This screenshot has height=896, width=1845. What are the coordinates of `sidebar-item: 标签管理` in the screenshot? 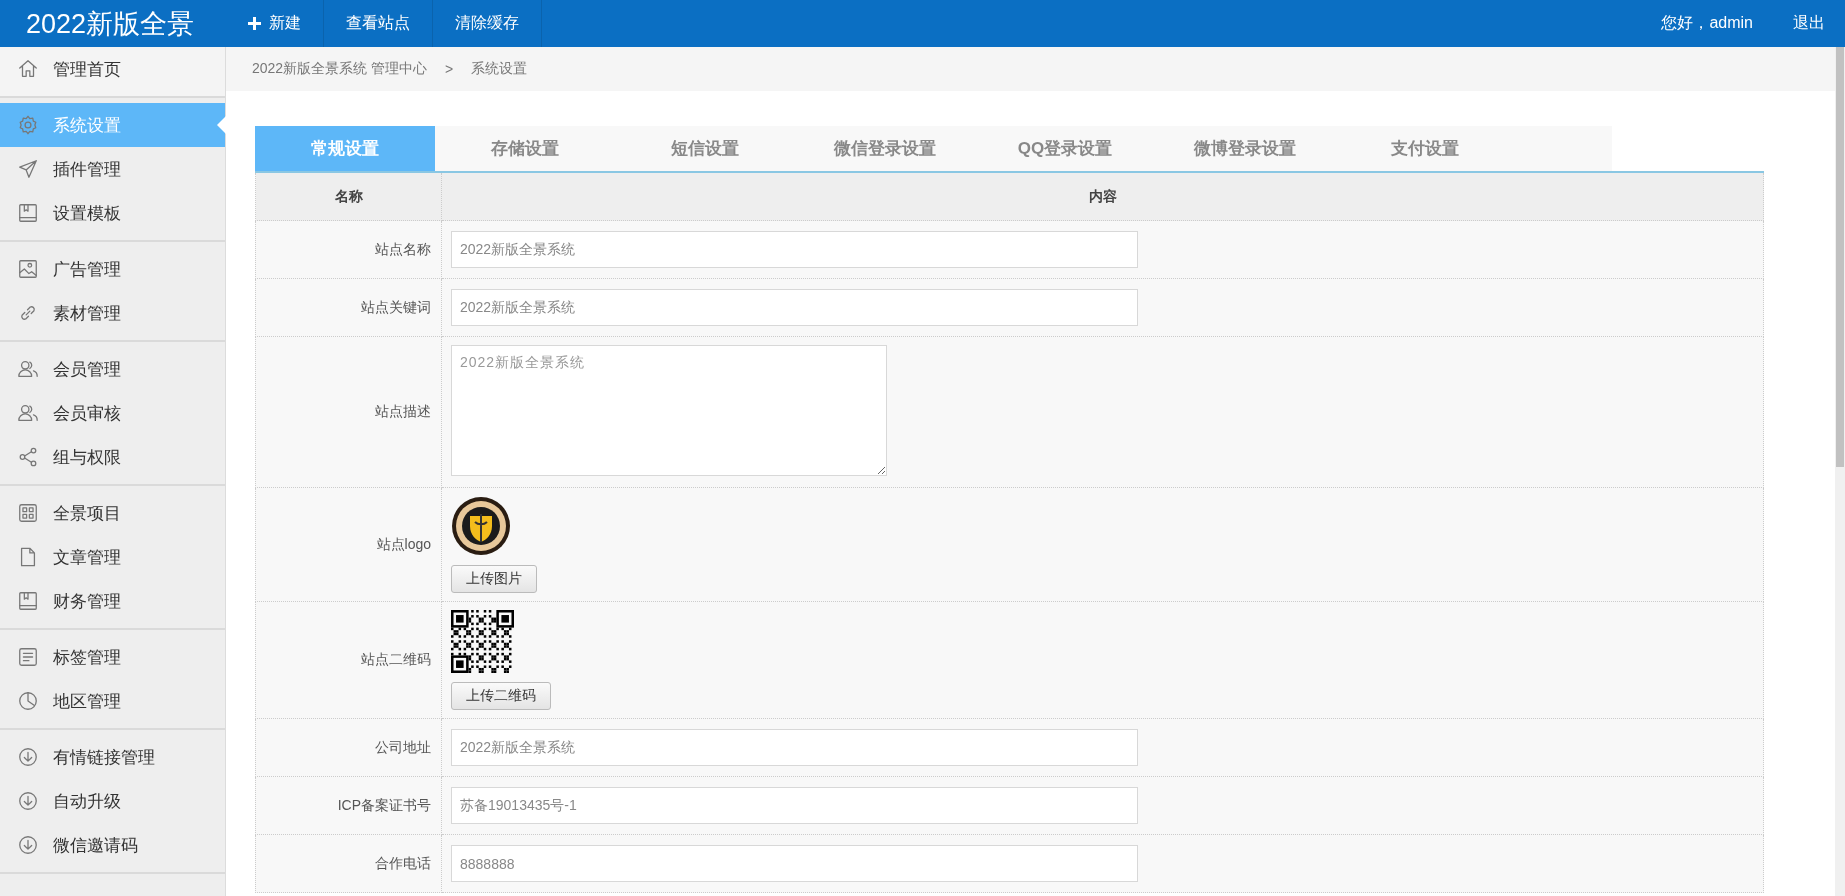 It's located at (112, 657).